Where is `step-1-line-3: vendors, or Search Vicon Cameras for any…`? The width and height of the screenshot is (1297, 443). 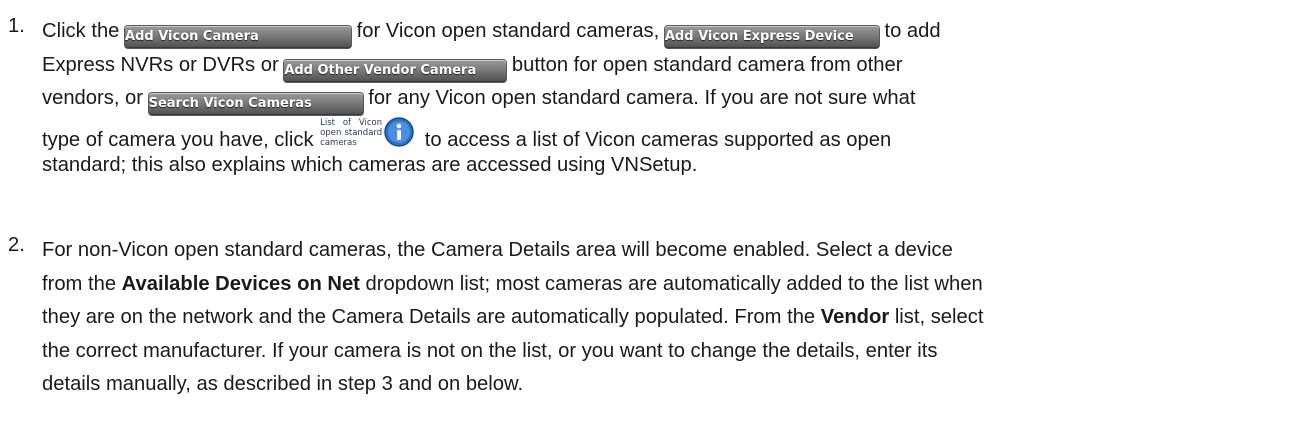 step-1-line-3: vendors, or Search Vicon Cameras for any… is located at coordinates (645, 99).